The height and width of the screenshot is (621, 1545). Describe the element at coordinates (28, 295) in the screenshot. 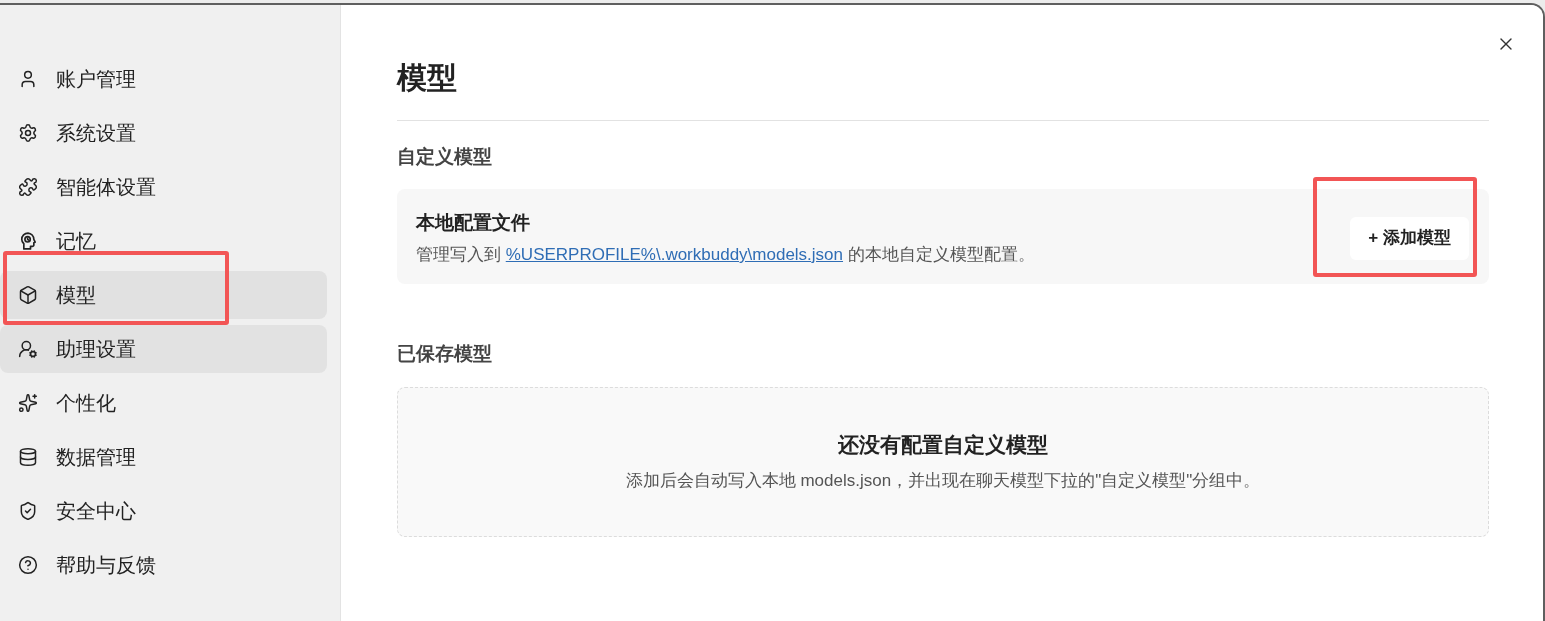

I see `cube-icon` at that location.